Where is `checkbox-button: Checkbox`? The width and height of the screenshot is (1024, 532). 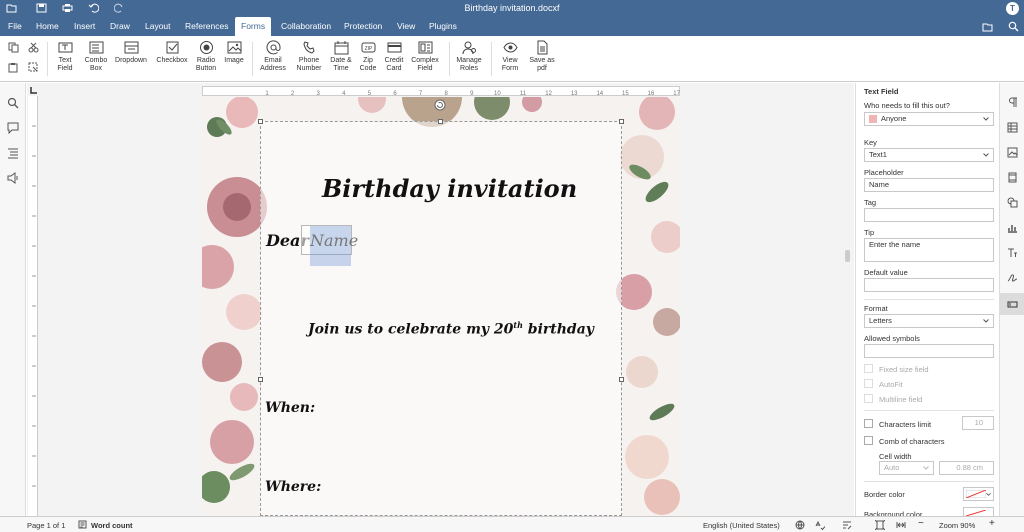
checkbox-button: Checkbox is located at coordinates (172, 52).